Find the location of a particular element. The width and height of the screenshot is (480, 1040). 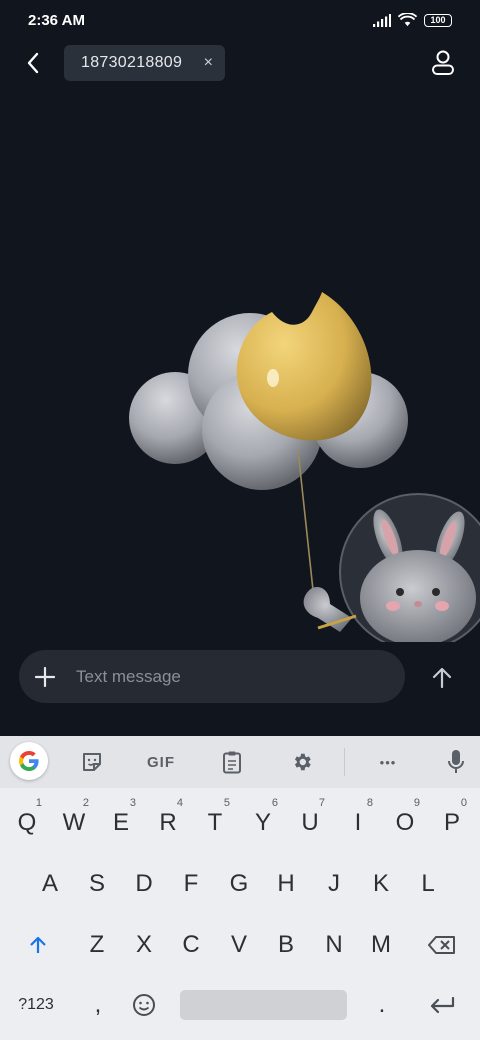

key-label: I is located at coordinates (358, 822).